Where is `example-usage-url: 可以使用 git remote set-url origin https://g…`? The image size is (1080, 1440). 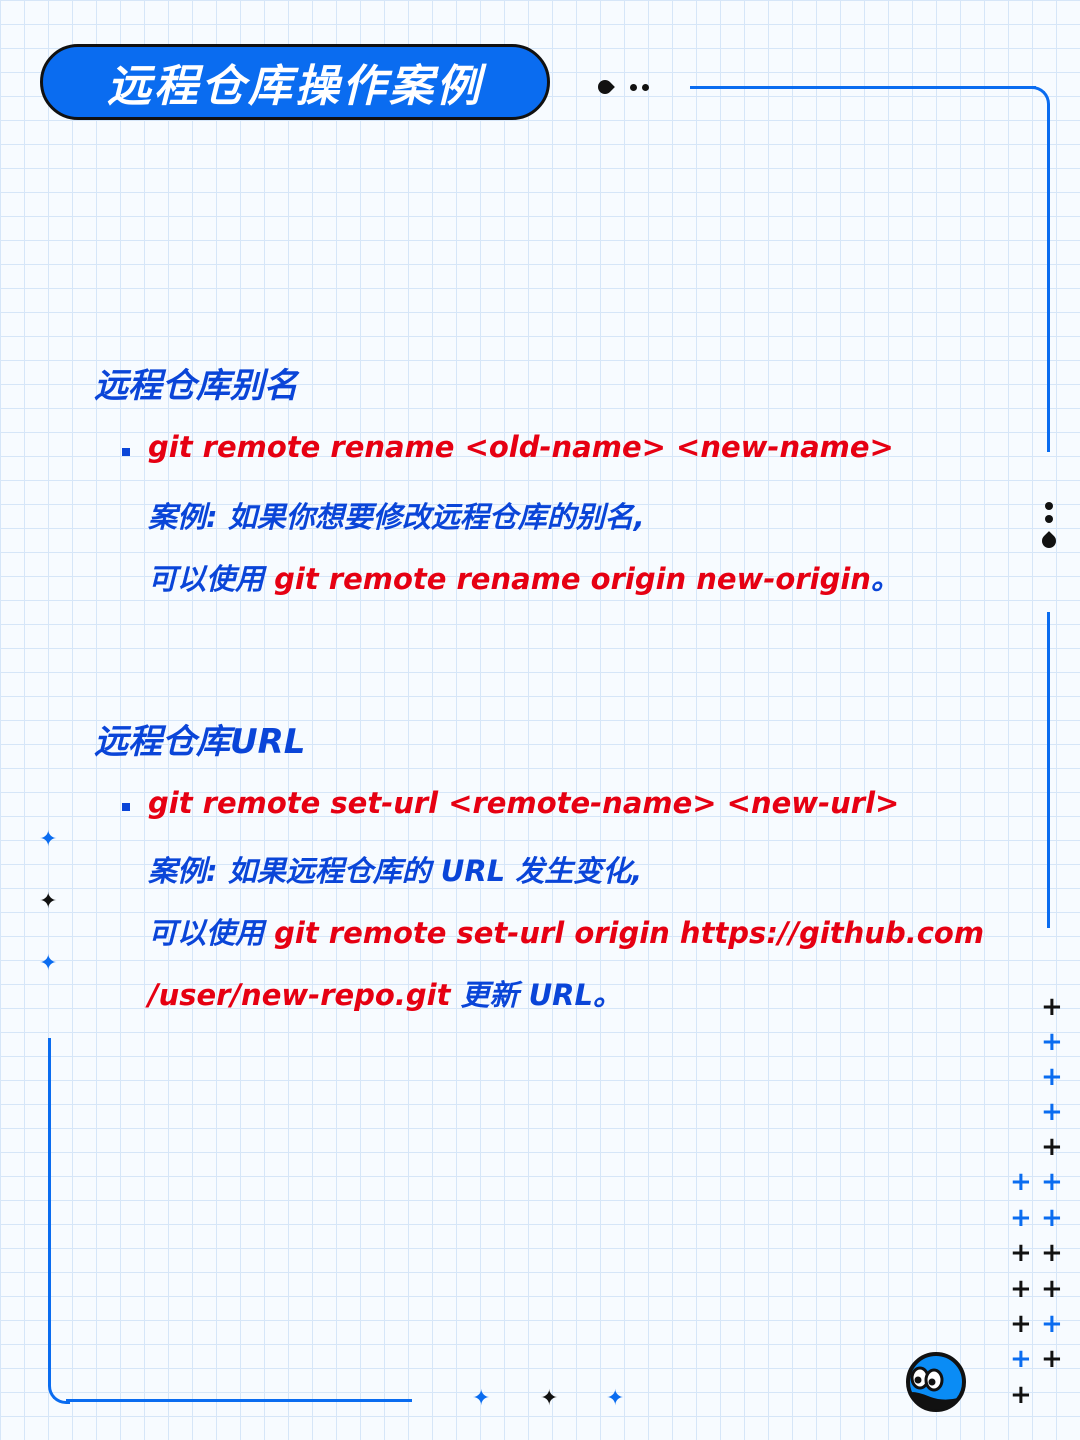 example-usage-url: 可以使用 git remote set-url origin https://g… is located at coordinates (566, 931).